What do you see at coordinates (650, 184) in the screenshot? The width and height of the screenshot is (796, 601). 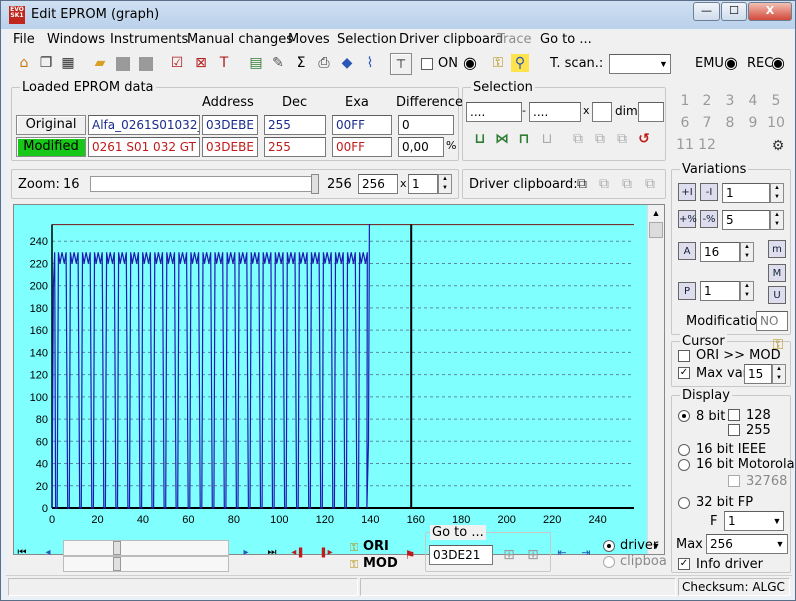 I see `dc-clear-icon: ⧉` at bounding box center [650, 184].